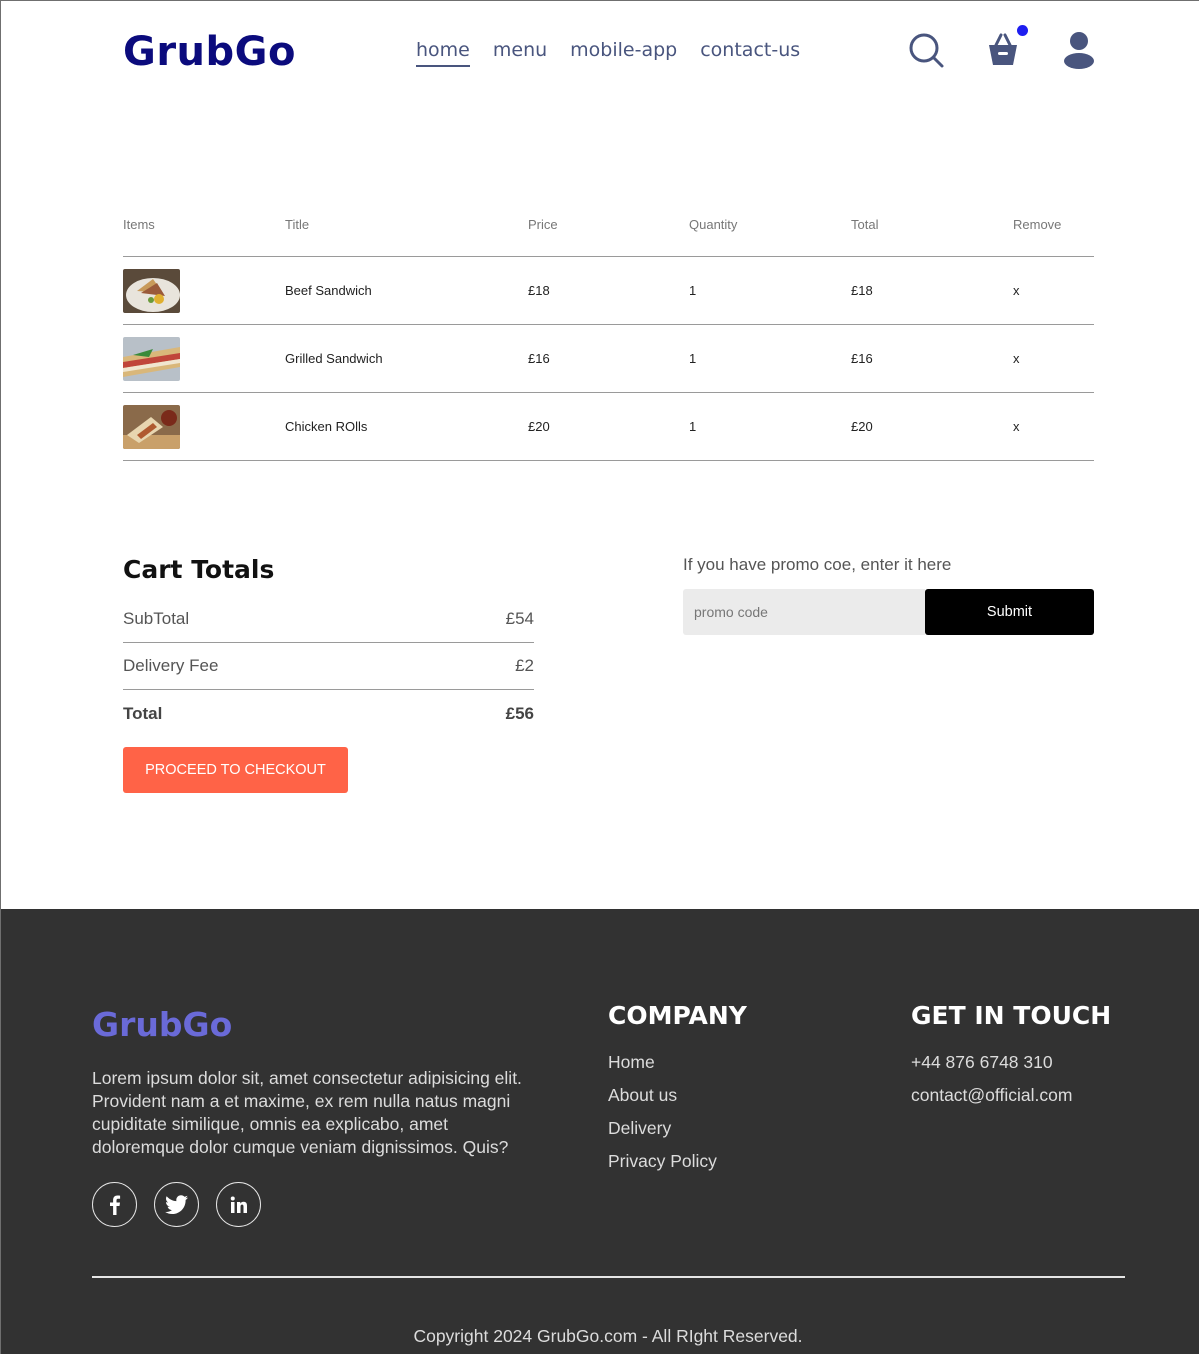  What do you see at coordinates (817, 564) in the screenshot?
I see `promo-prompt: If you have promo coe, enter it here` at bounding box center [817, 564].